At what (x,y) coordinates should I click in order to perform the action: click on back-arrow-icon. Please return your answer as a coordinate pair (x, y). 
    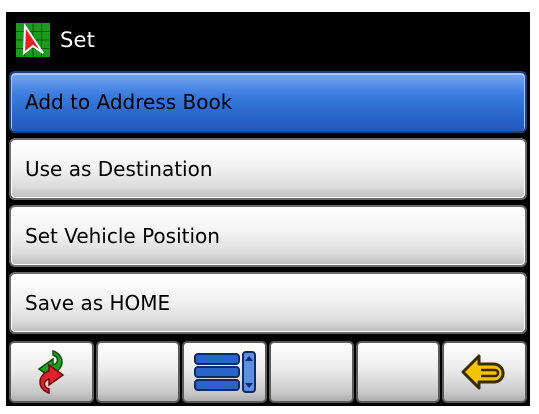
    Looking at the image, I should click on (483, 372).